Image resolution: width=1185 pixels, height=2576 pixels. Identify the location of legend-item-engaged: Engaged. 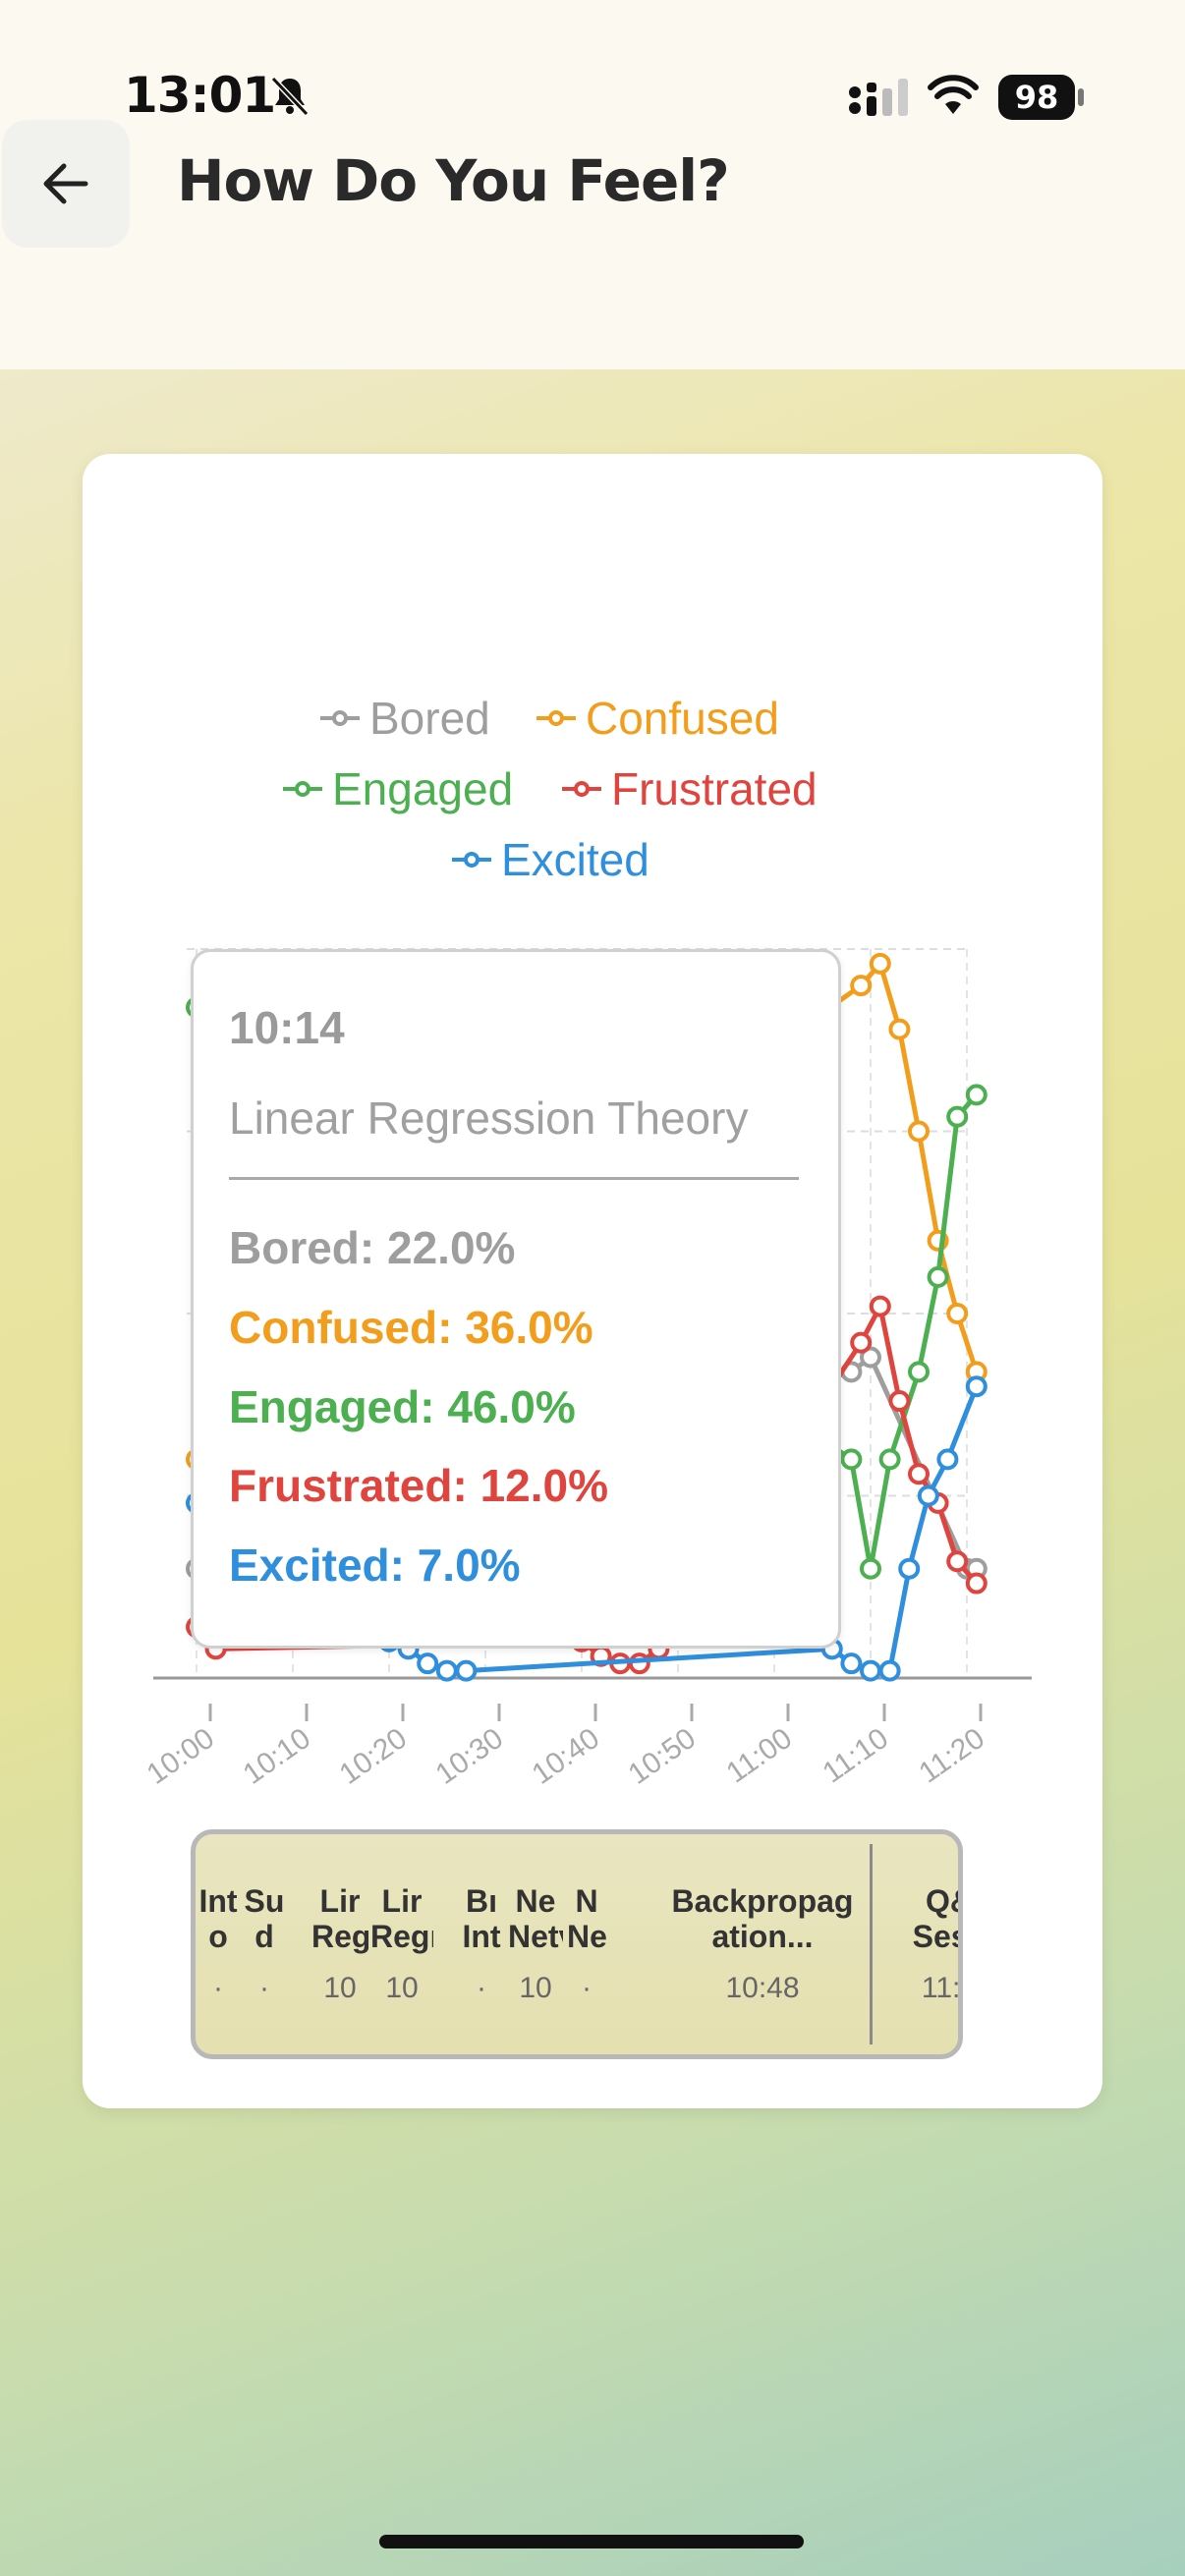
(398, 788).